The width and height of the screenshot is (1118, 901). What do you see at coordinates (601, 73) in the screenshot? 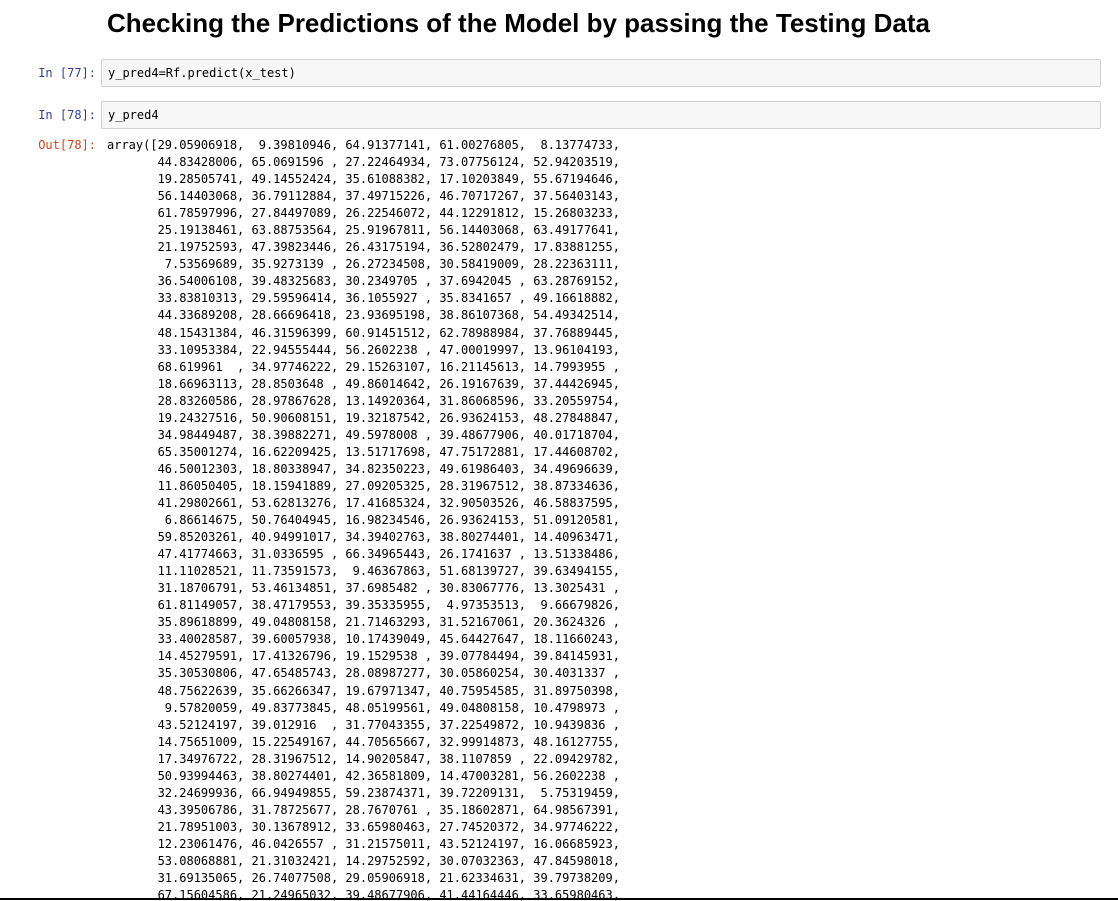
I see `code-cell-77: y_pred4=Rf.predict(x_test)` at bounding box center [601, 73].